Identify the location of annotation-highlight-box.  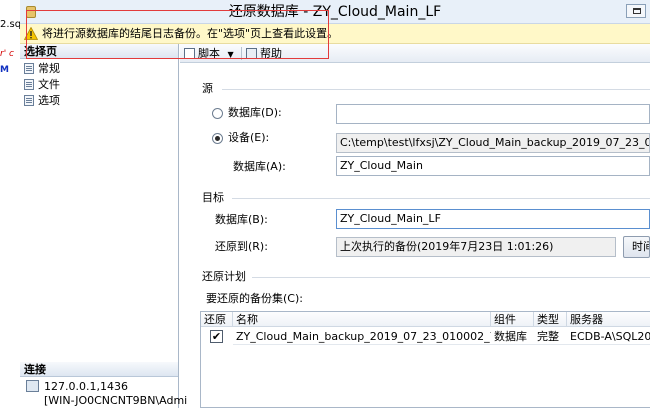
(177, 34).